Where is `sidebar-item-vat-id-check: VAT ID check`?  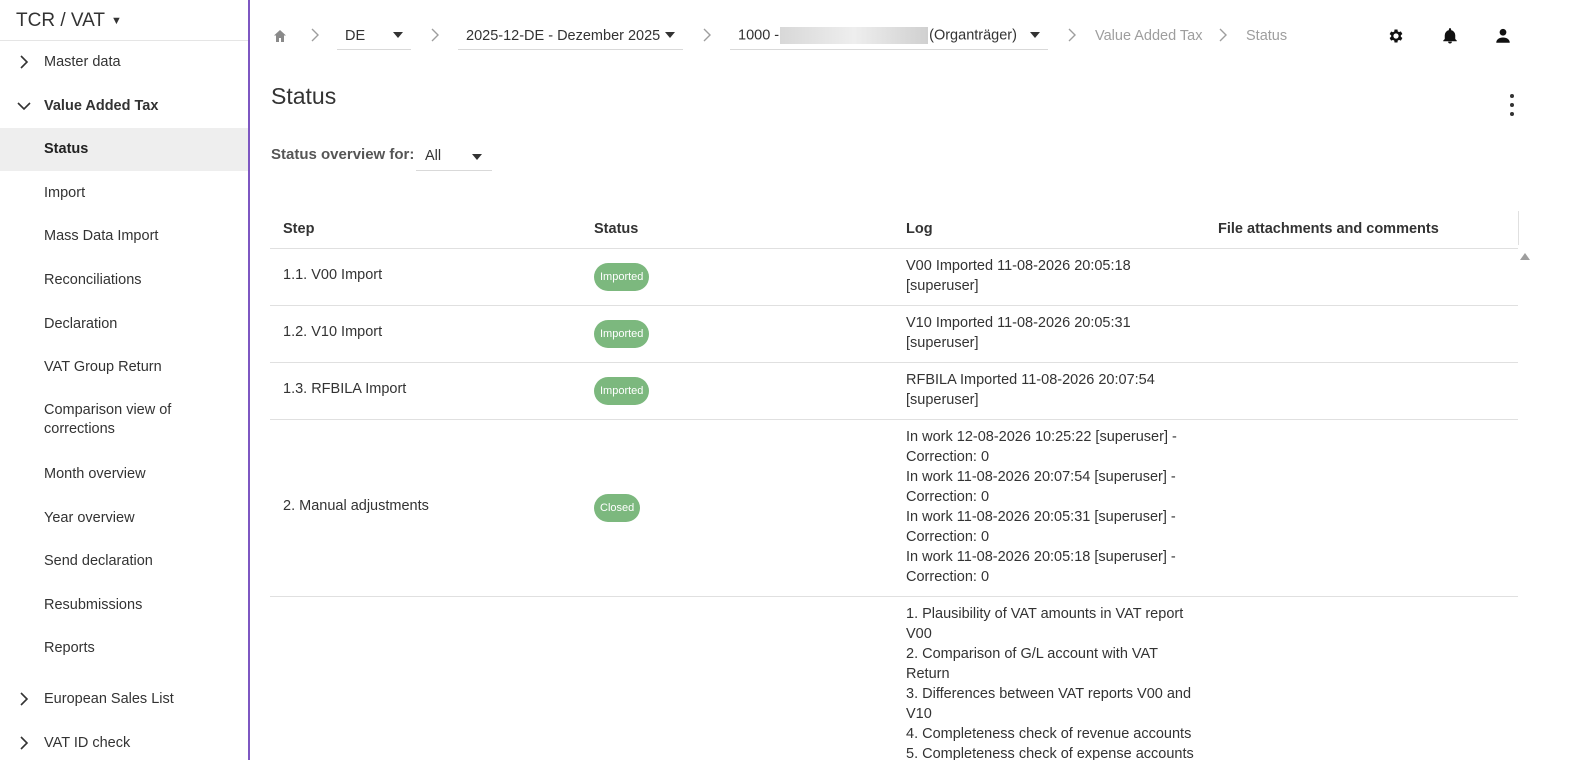 sidebar-item-vat-id-check: VAT ID check is located at coordinates (124, 743).